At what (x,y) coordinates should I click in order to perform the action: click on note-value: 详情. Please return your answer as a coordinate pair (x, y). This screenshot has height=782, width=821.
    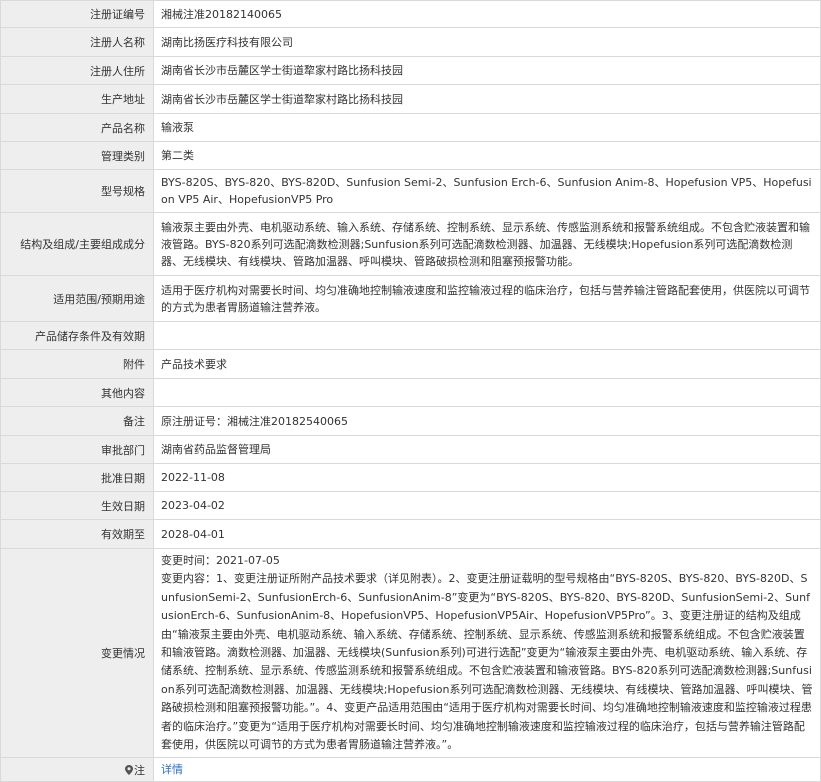
    Looking at the image, I should click on (487, 769).